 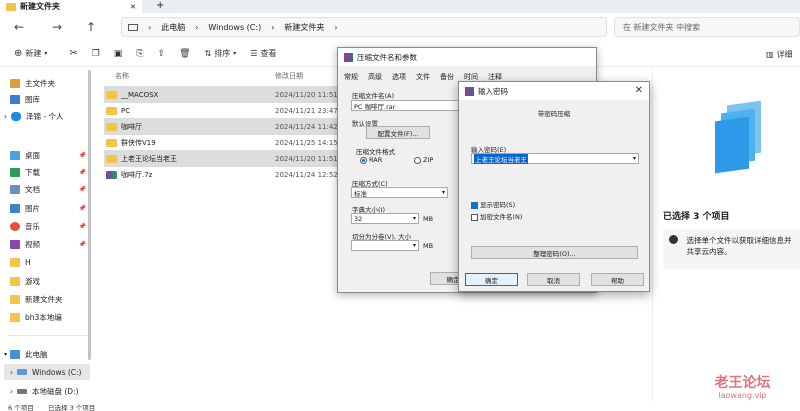 What do you see at coordinates (20, 262) in the screenshot?
I see `sidebar-item-h: H` at bounding box center [20, 262].